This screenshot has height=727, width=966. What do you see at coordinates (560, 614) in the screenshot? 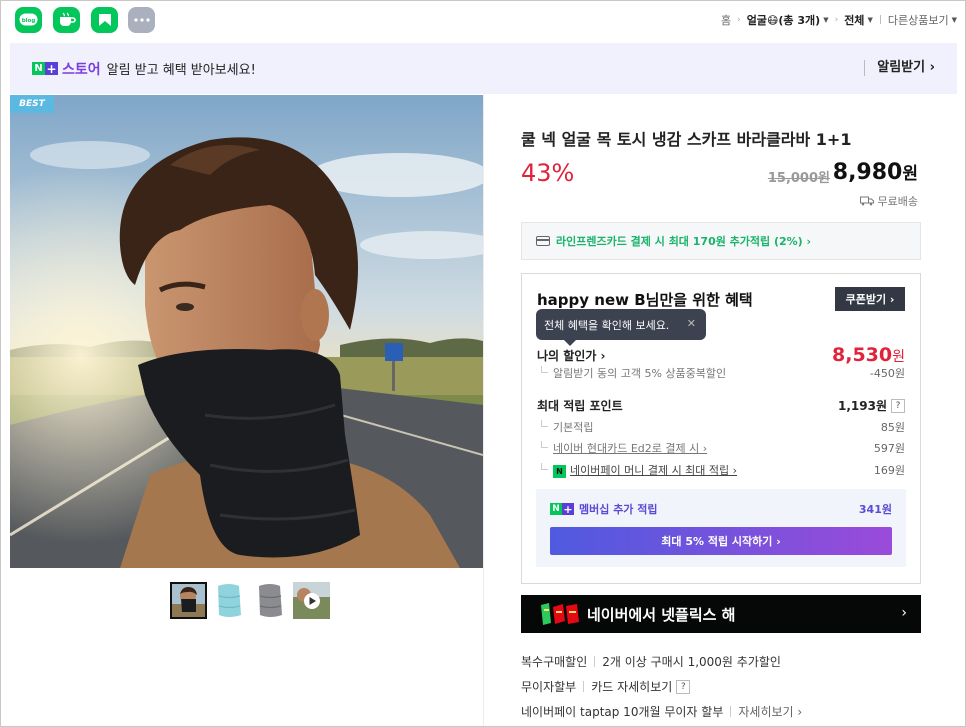
I see `netflix-logo-icon` at bounding box center [560, 614].